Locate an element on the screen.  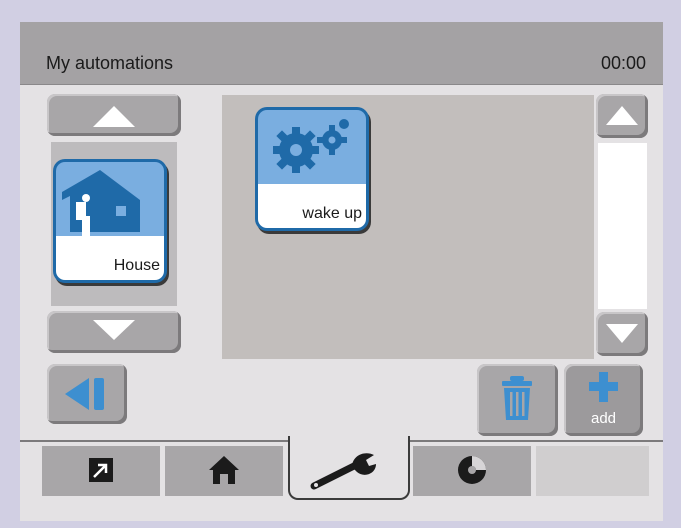
add-label: add is located at coordinates (603, 418).